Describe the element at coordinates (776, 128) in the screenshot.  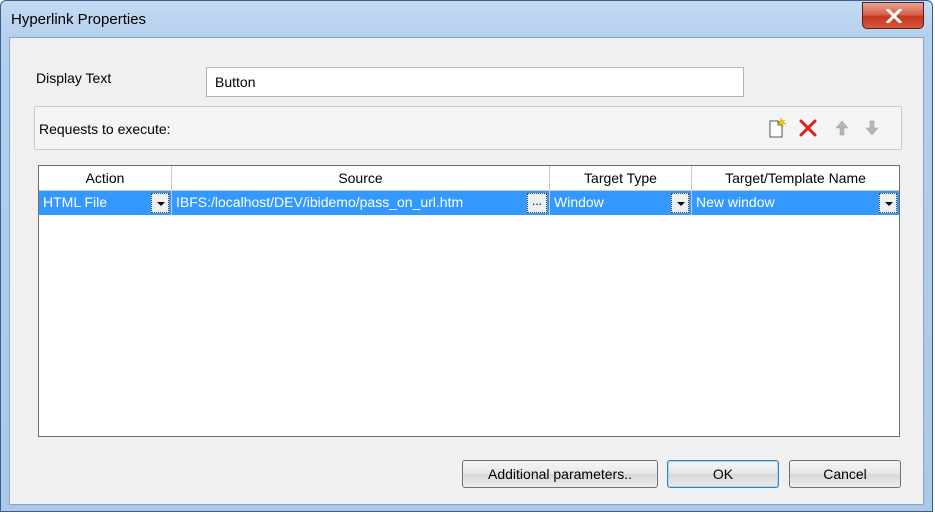
I see `new-request-icon` at that location.